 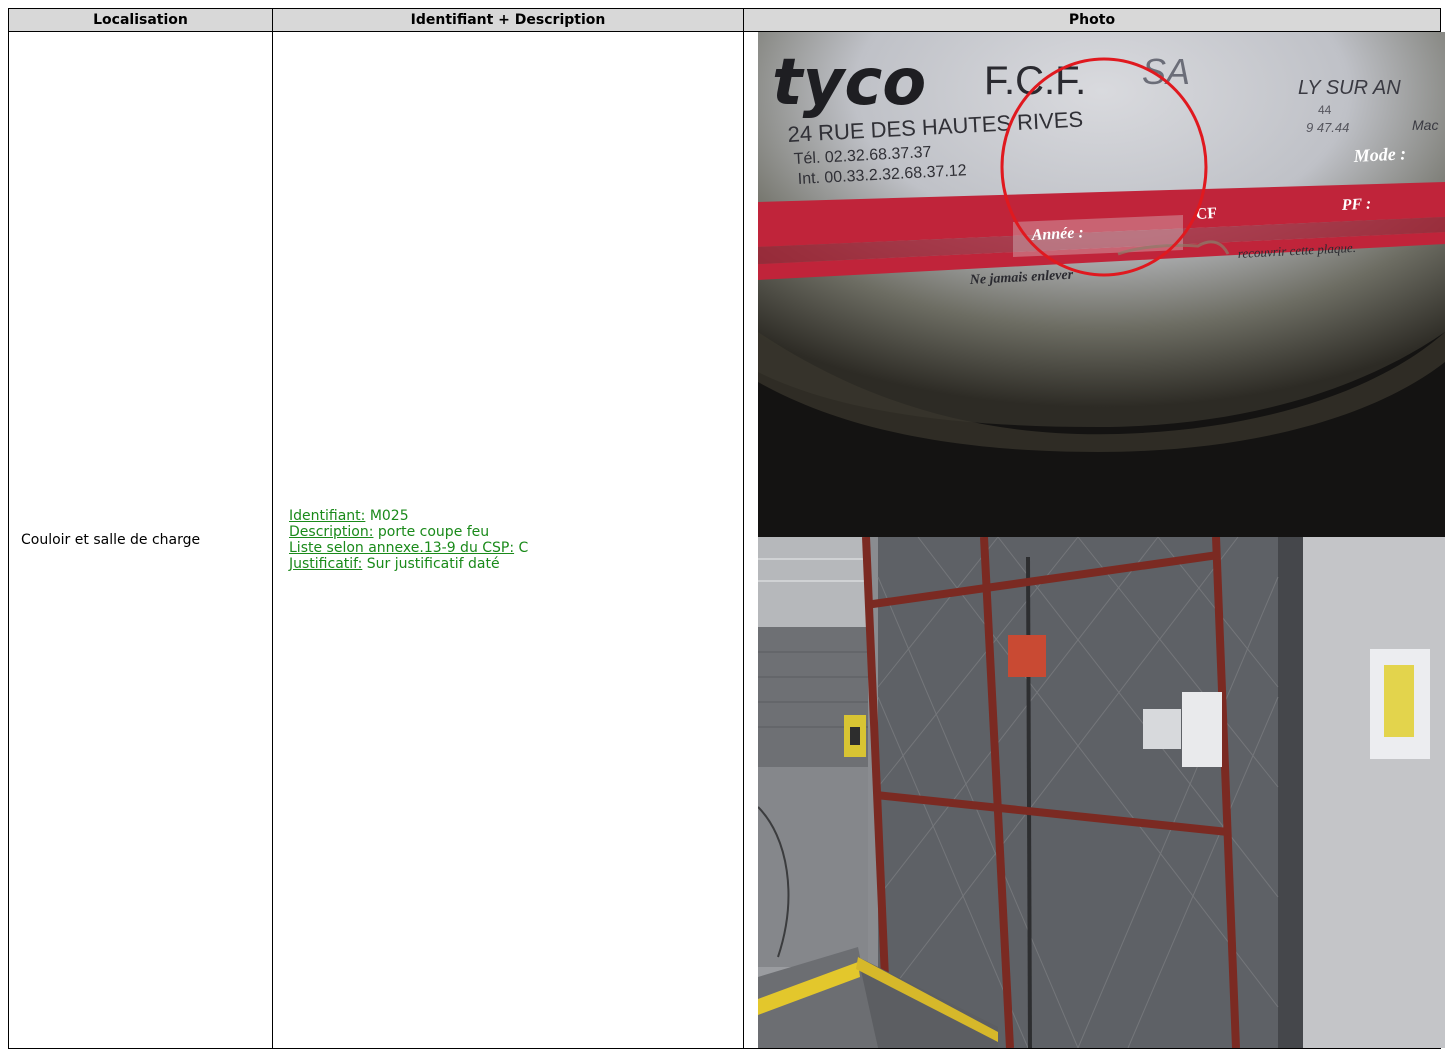 What do you see at coordinates (433, 532) in the screenshot?
I see `field-value: porte coupe feu` at bounding box center [433, 532].